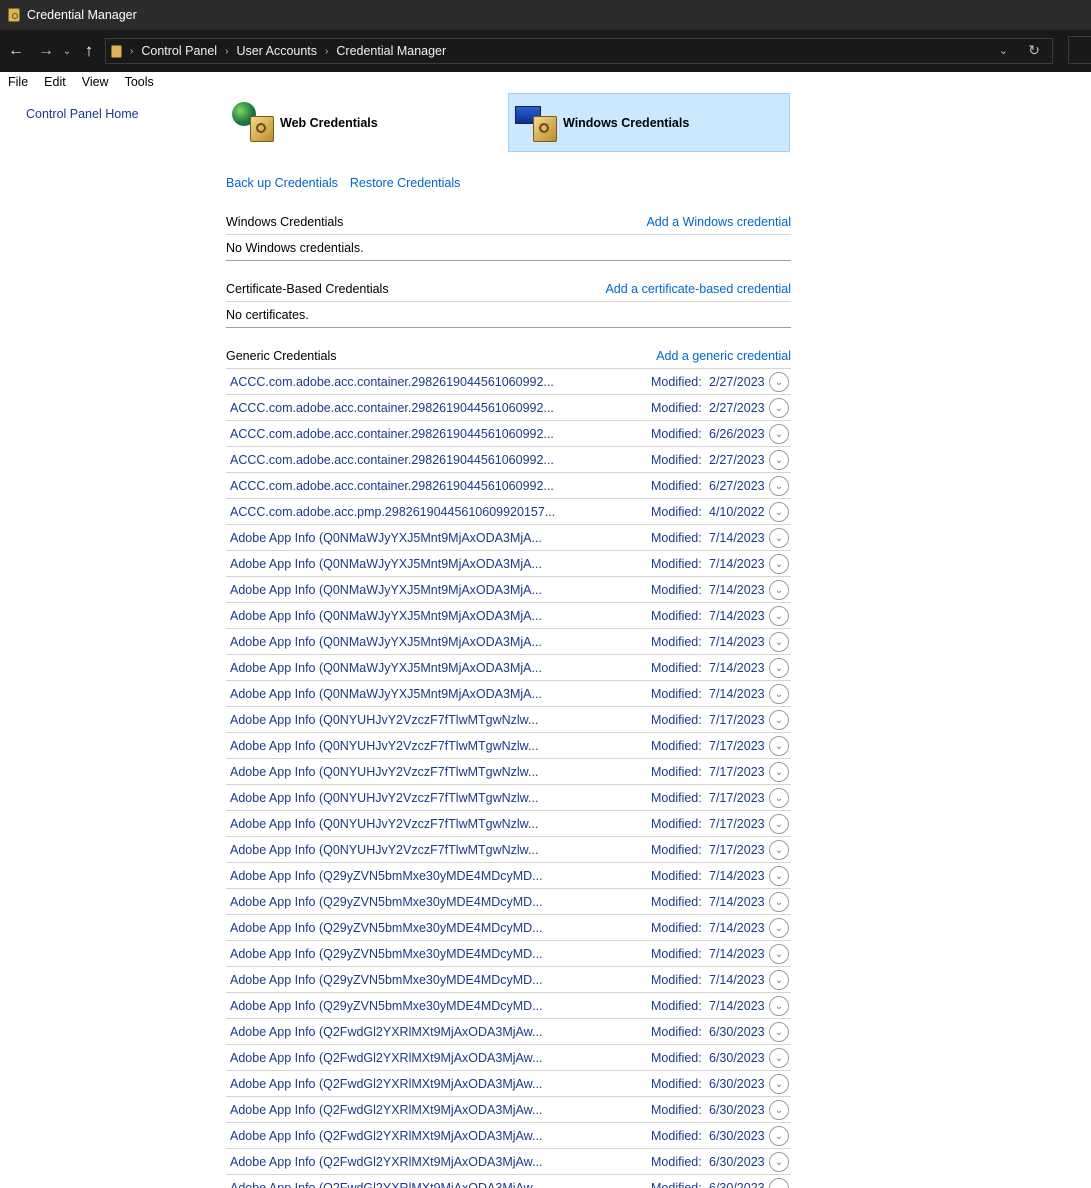  Describe the element at coordinates (67, 51) in the screenshot. I see `recent-dropdown-icon: ⌄` at that location.